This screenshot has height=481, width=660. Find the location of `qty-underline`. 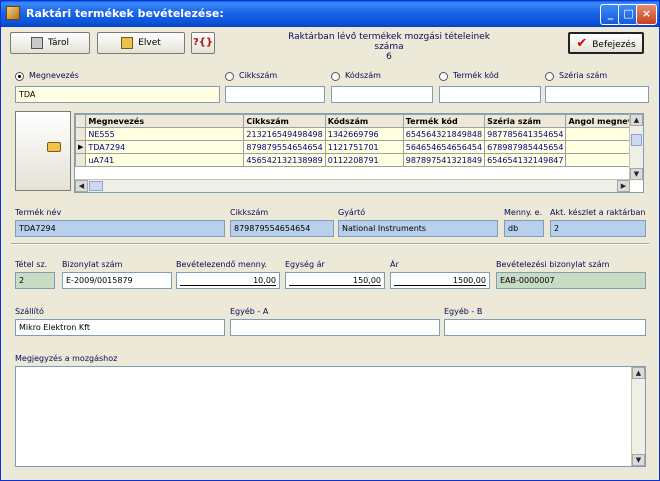

qty-underline is located at coordinates (228, 285).